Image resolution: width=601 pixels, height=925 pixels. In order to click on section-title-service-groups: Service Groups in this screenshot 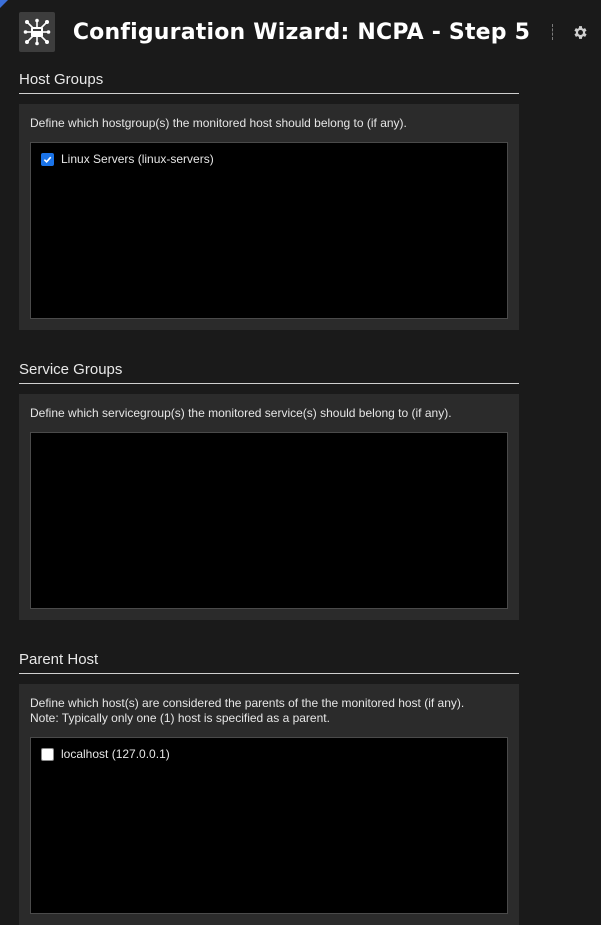, I will do `click(269, 372)`.